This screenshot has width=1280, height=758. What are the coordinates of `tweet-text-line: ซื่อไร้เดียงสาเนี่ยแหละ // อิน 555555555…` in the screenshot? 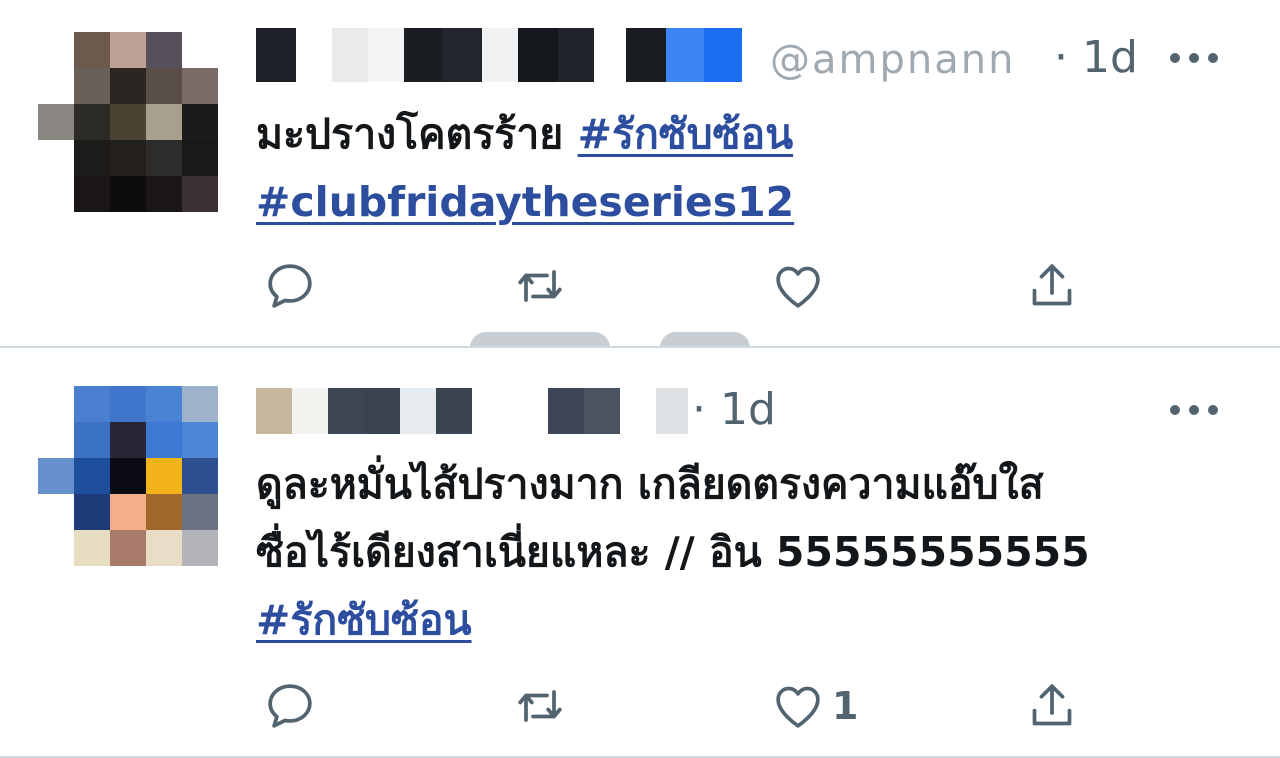 It's located at (673, 552).